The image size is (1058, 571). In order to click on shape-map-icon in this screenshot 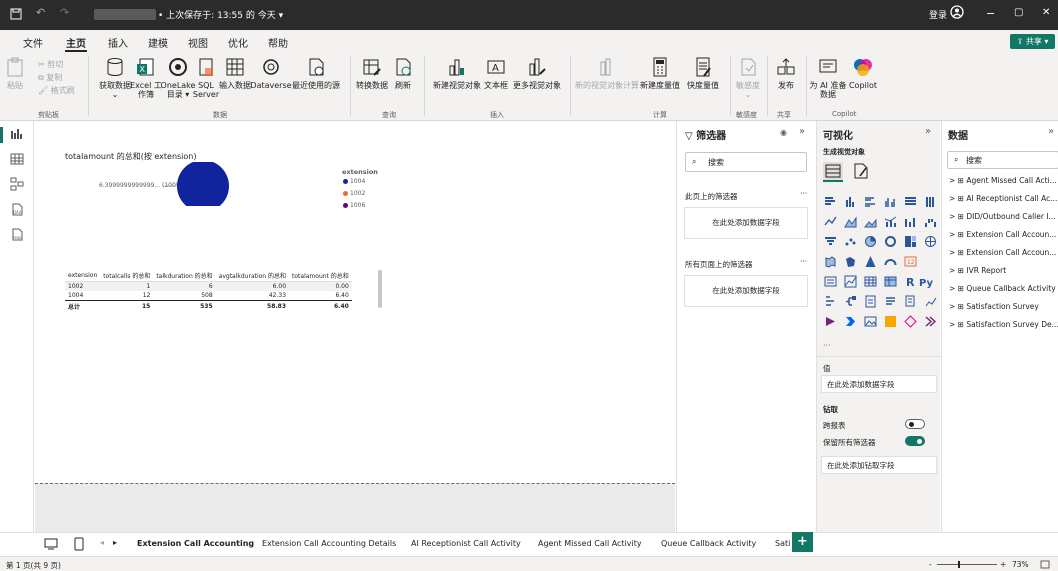, I will do `click(850, 261)`.